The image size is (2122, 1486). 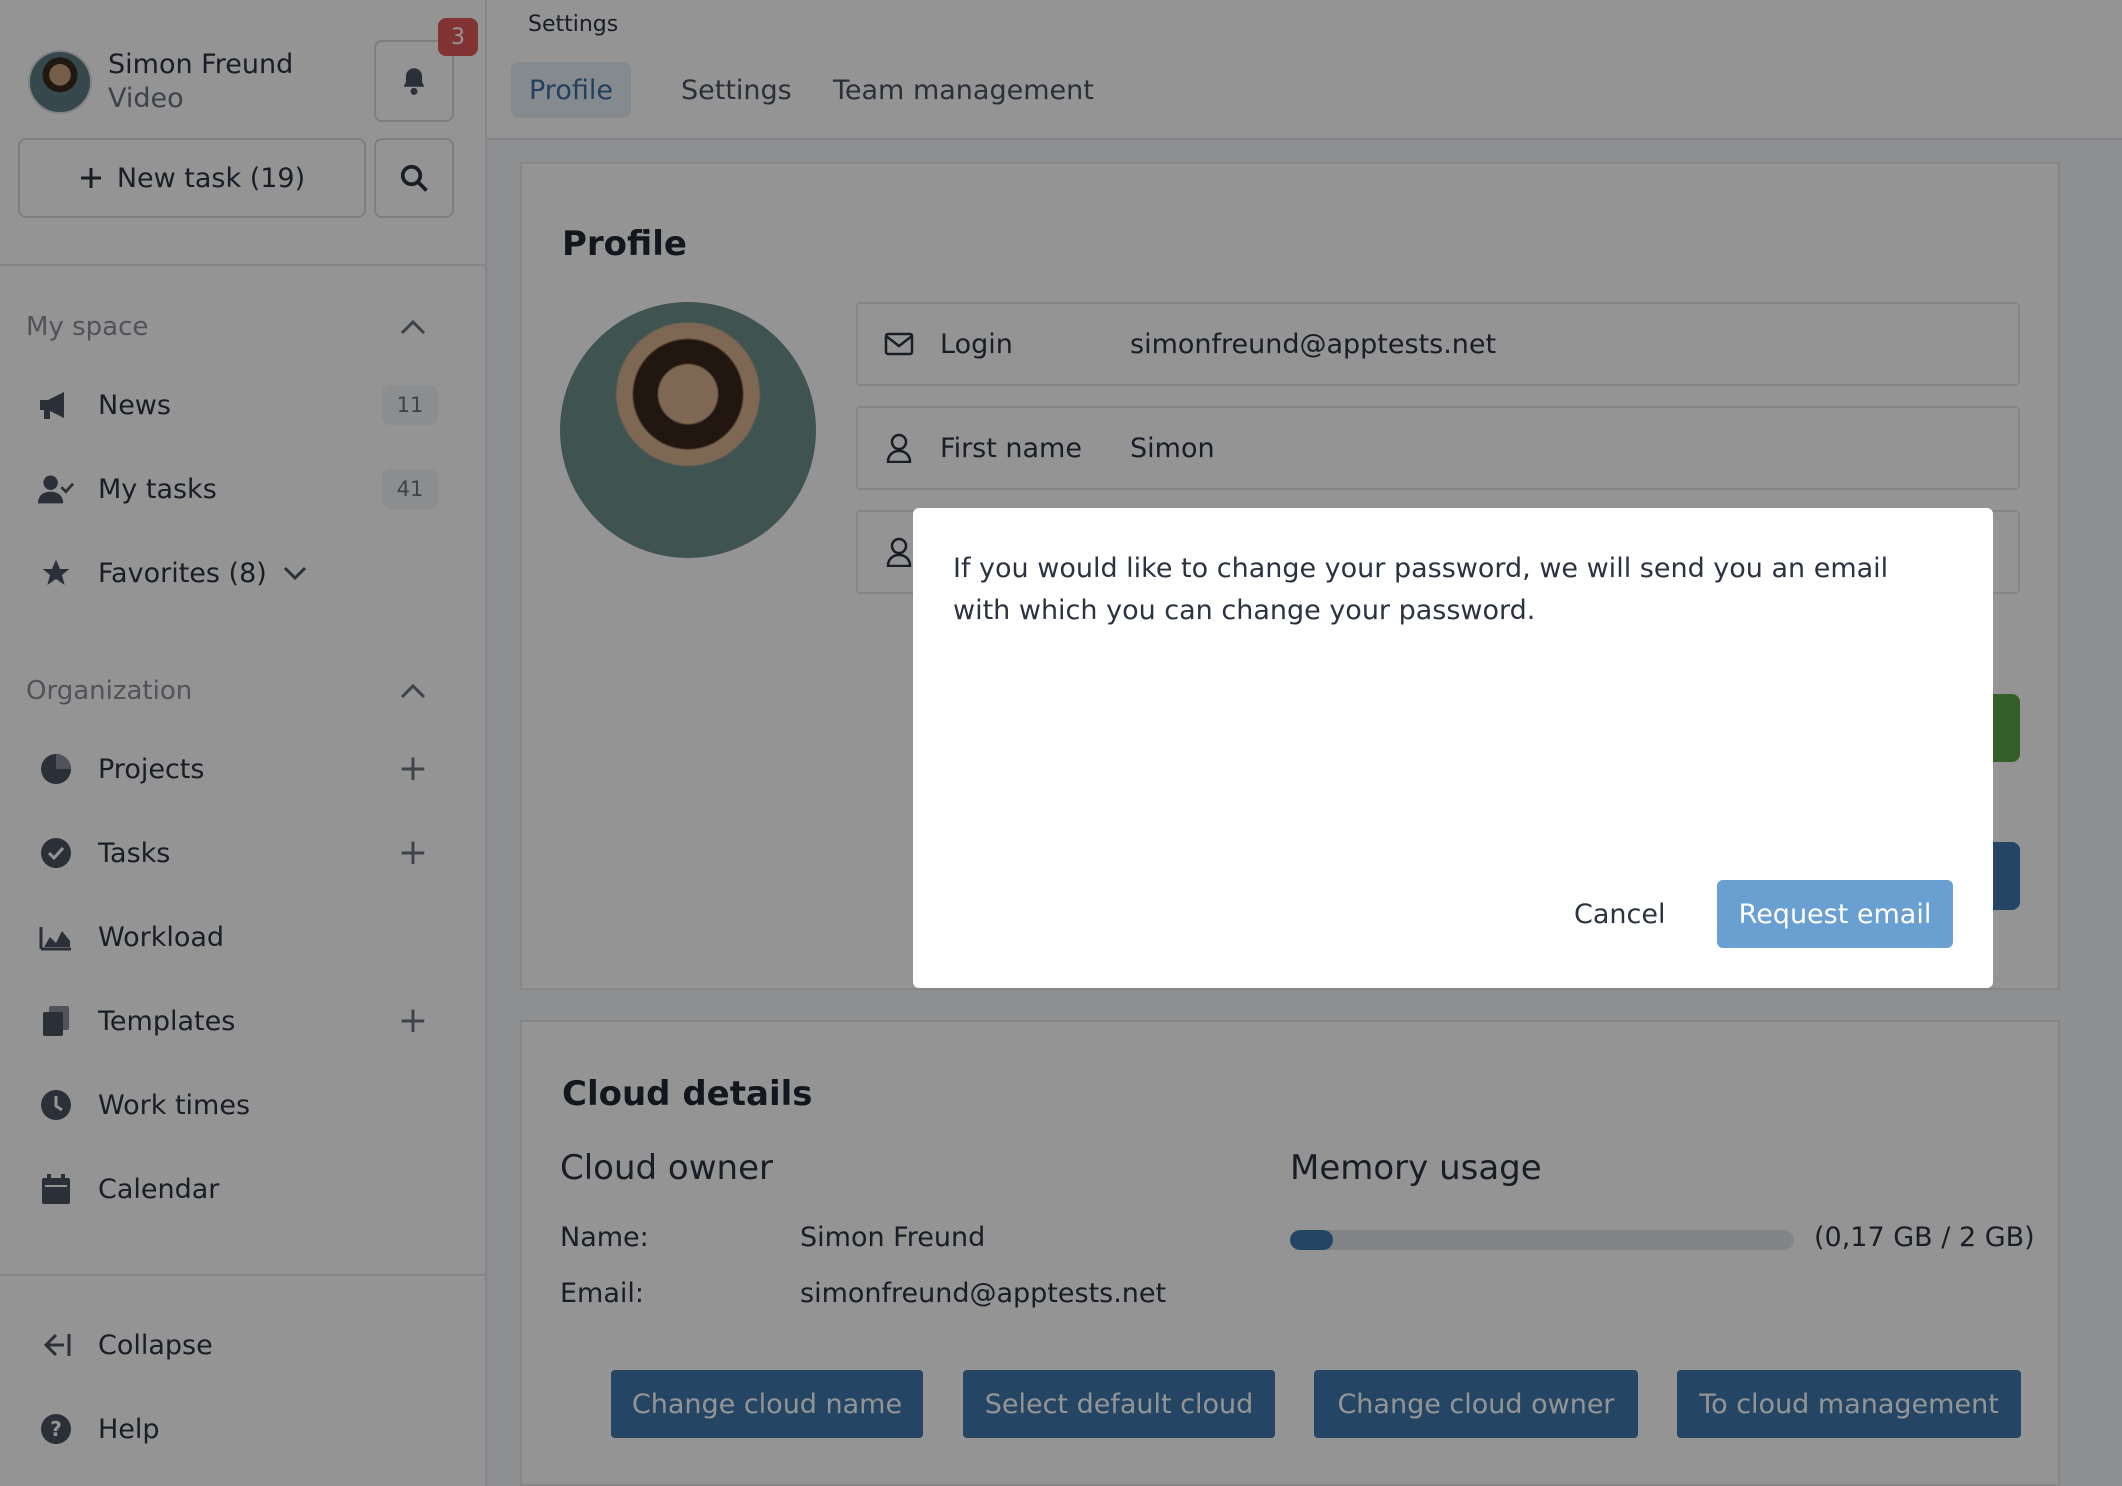 What do you see at coordinates (1619, 914) in the screenshot?
I see `cancel-button: Cancel` at bounding box center [1619, 914].